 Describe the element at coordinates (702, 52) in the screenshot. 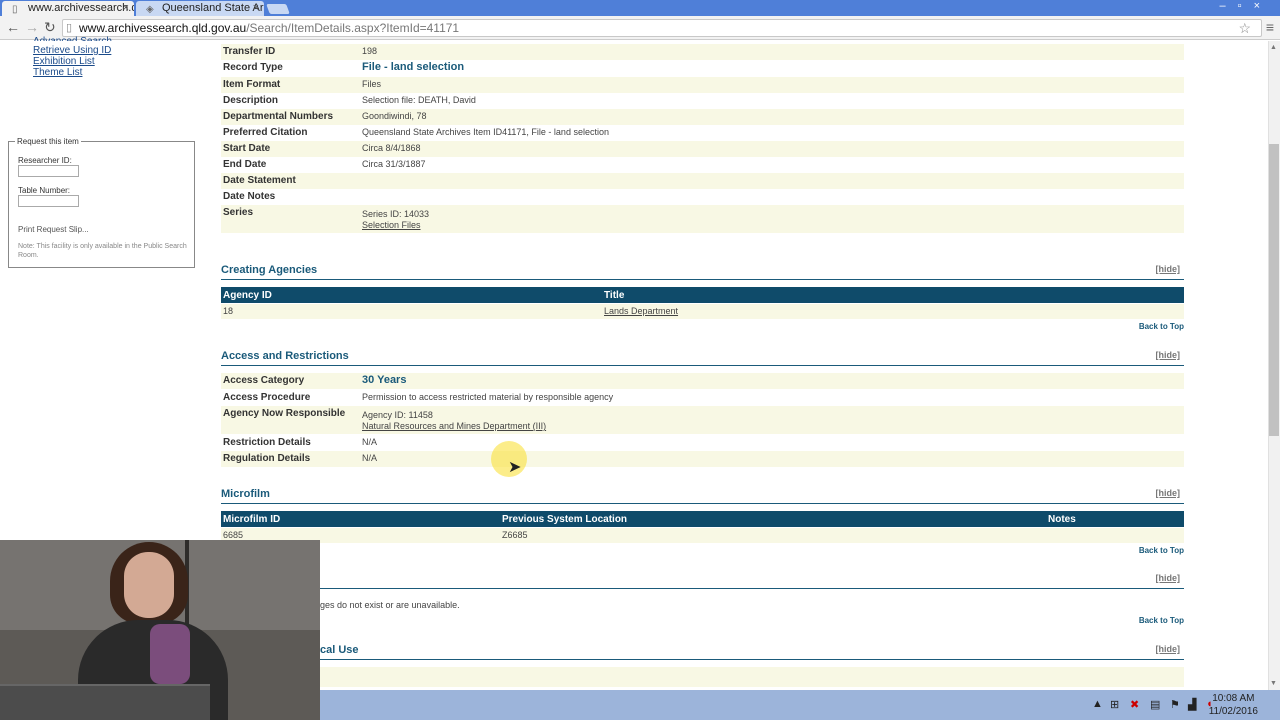

I see `detail-row-transfer-id: Transfer ID 198` at that location.